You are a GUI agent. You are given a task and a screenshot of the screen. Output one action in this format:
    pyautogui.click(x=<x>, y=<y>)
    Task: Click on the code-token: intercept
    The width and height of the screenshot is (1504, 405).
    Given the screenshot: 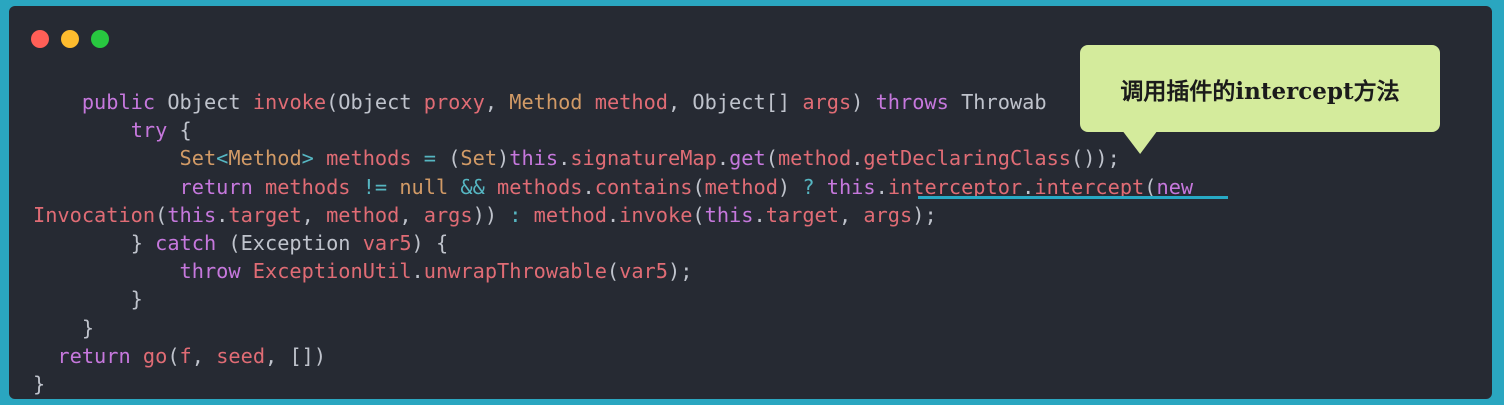 What is the action you would take?
    pyautogui.click(x=1089, y=186)
    